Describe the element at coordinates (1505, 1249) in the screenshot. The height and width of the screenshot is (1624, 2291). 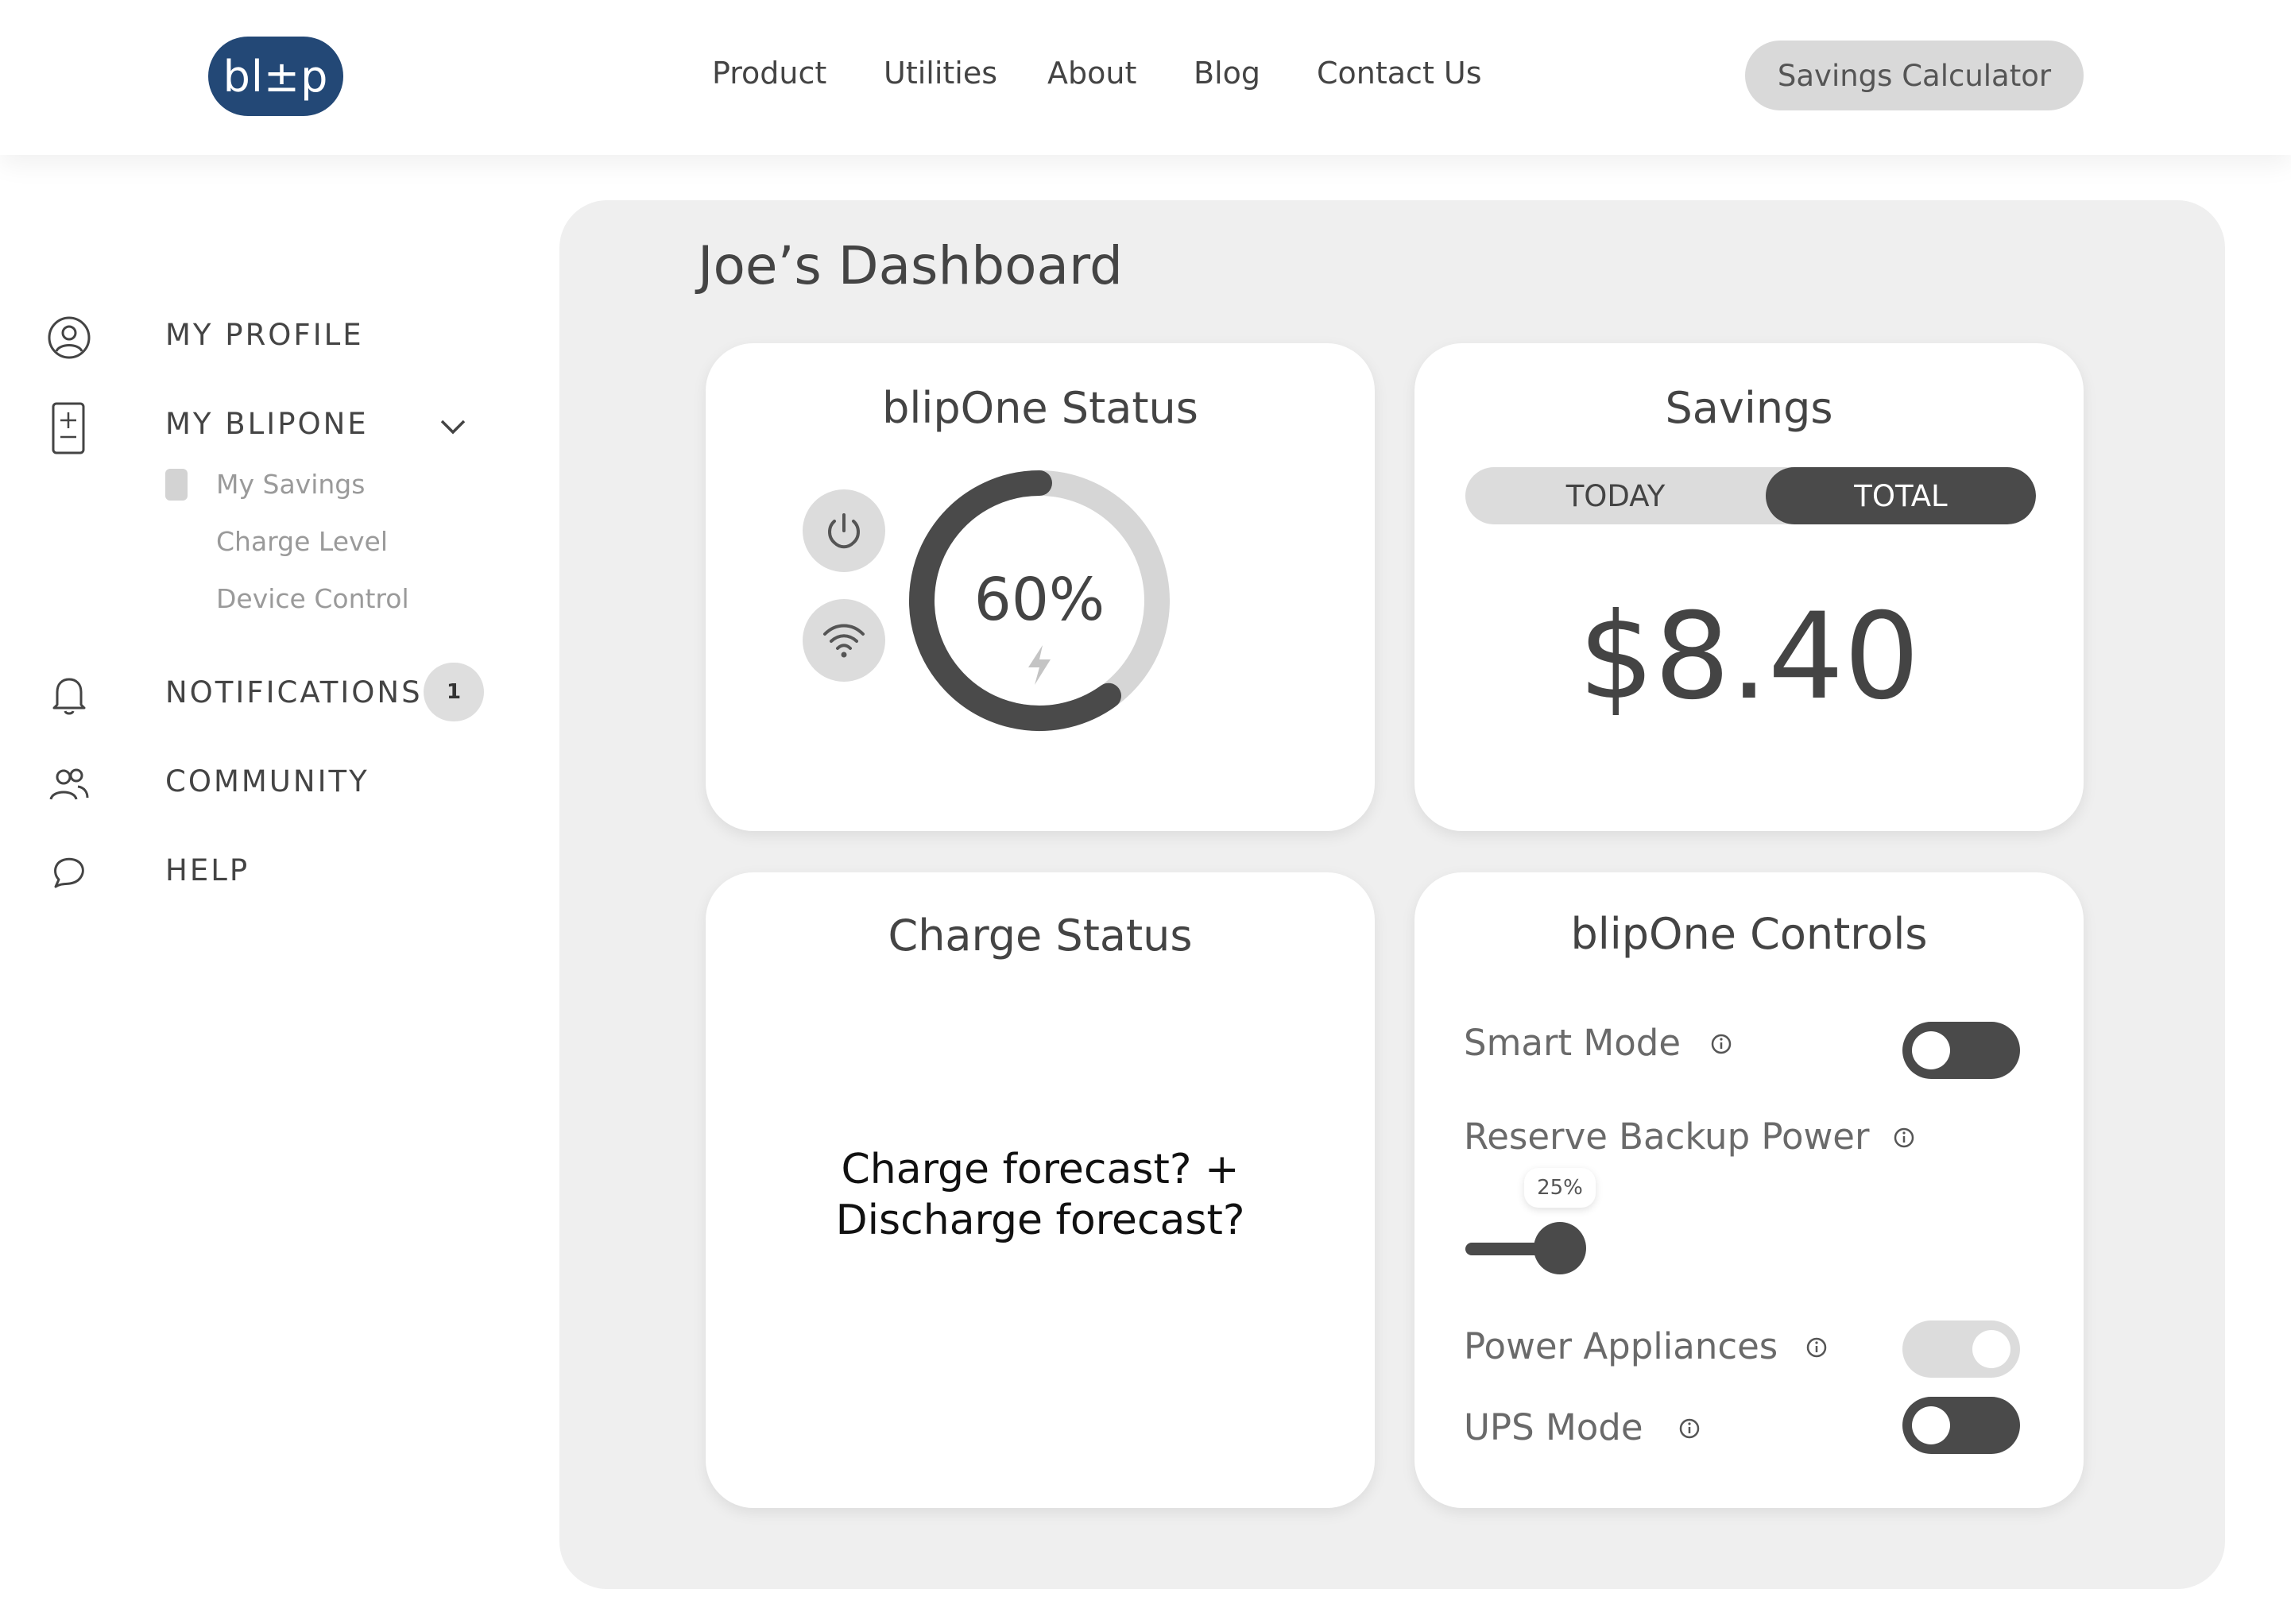
I see `slider-fill` at that location.